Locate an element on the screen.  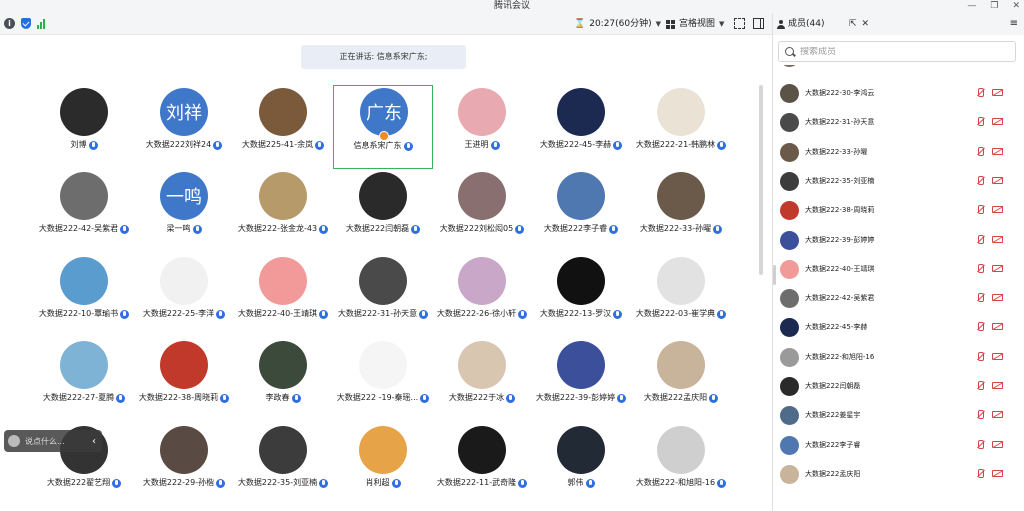
member-row: 大数据222李子睿 is located at coordinates (898, 445).